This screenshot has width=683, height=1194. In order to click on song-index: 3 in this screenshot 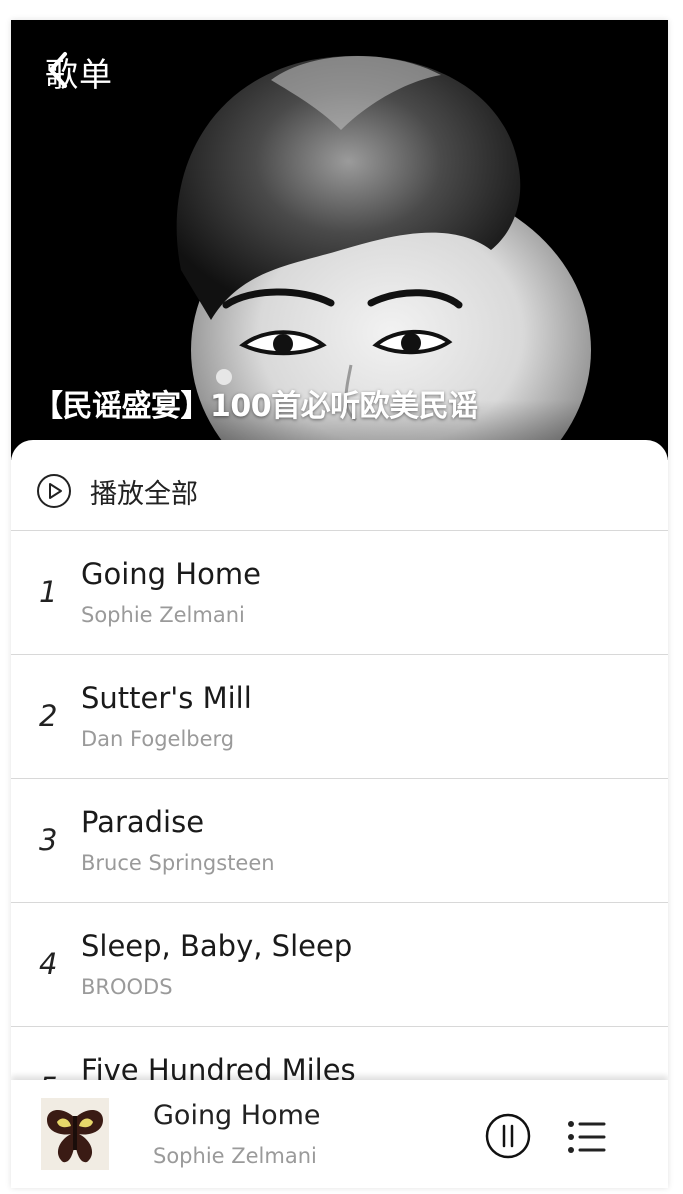, I will do `click(48, 840)`.